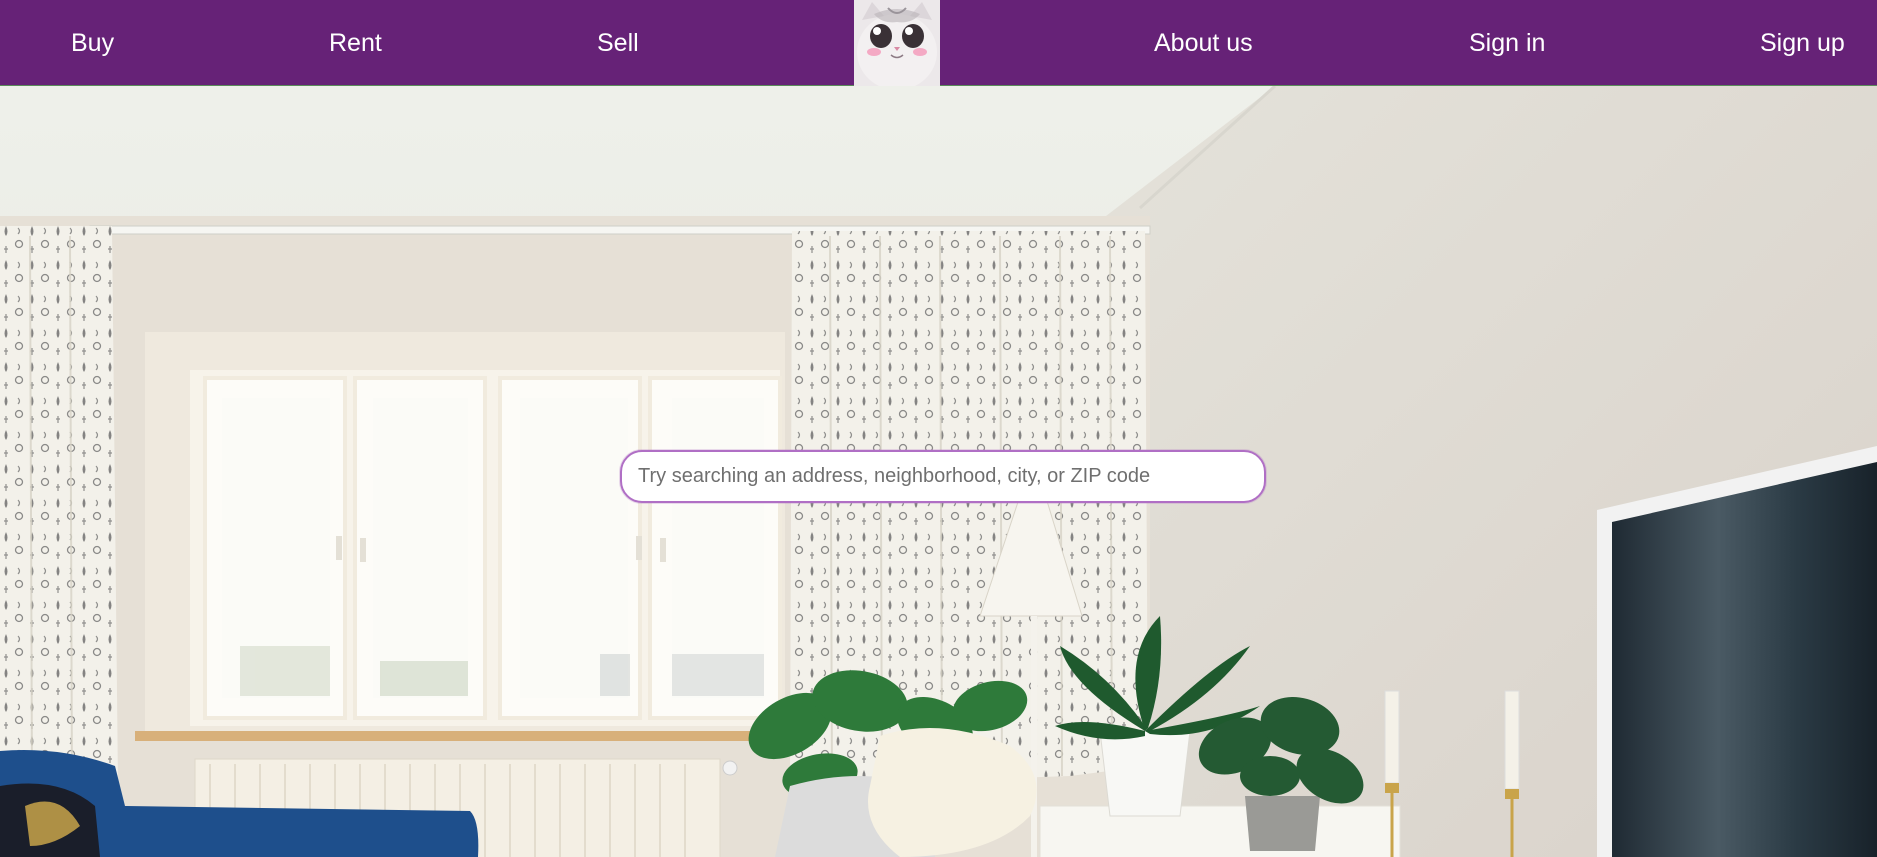  What do you see at coordinates (1203, 43) in the screenshot?
I see `nav-about-us-link: About us` at bounding box center [1203, 43].